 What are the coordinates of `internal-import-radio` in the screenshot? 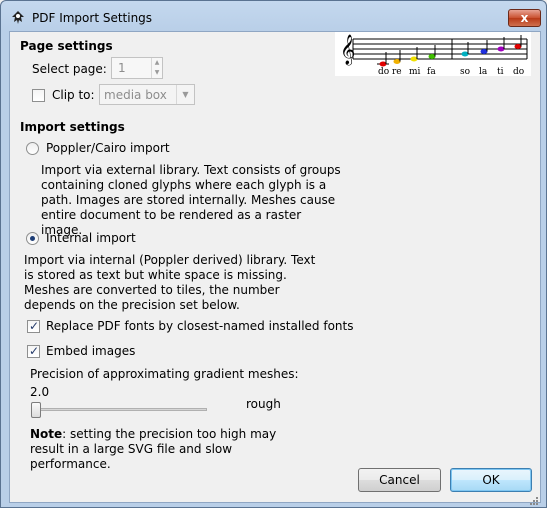 It's located at (32, 238).